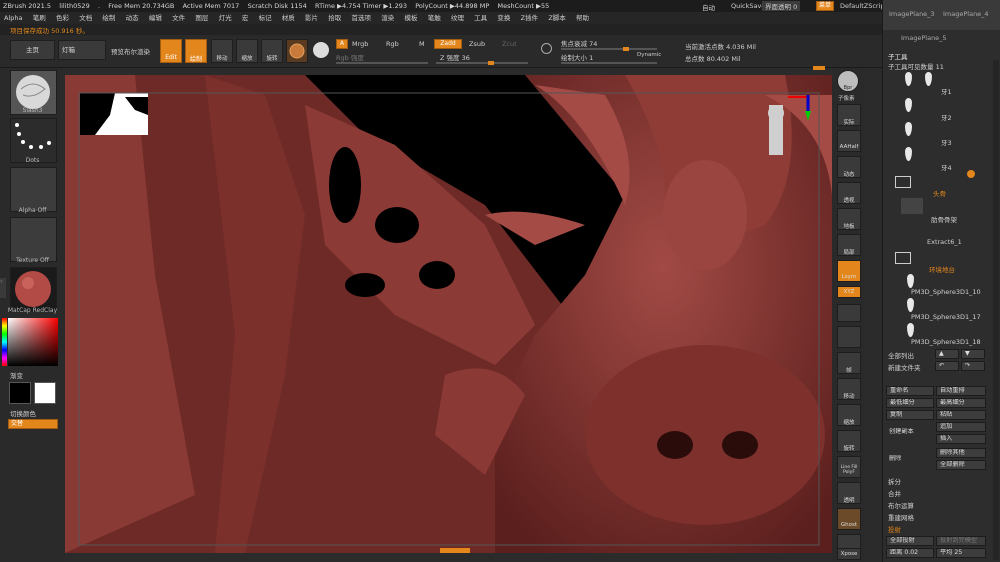 The width and height of the screenshot is (1000, 562). I want to click on delete-all-button: 全部删除, so click(961, 465).